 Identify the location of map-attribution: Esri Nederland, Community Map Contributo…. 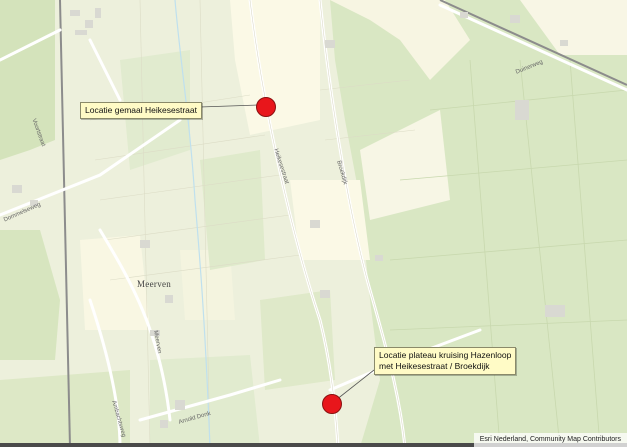
(550, 440).